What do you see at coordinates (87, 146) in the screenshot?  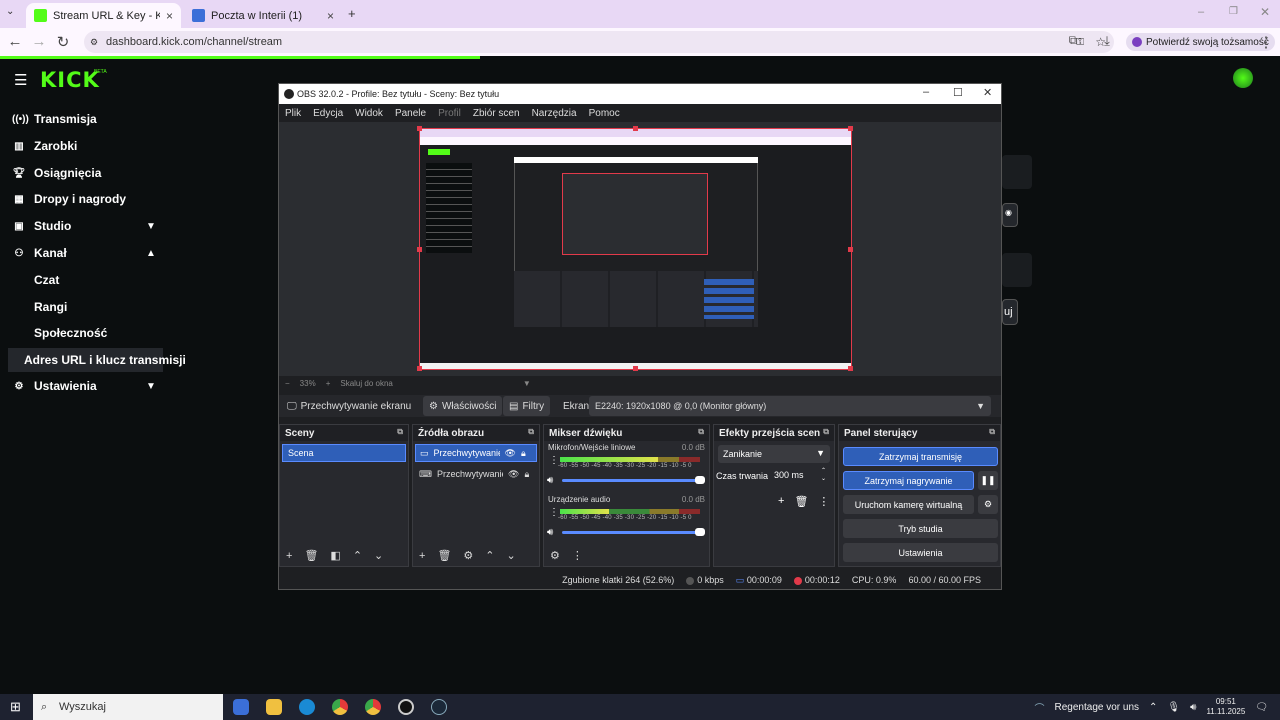 I see `sidebar-item-zarobki: ▥ Zarobki` at bounding box center [87, 146].